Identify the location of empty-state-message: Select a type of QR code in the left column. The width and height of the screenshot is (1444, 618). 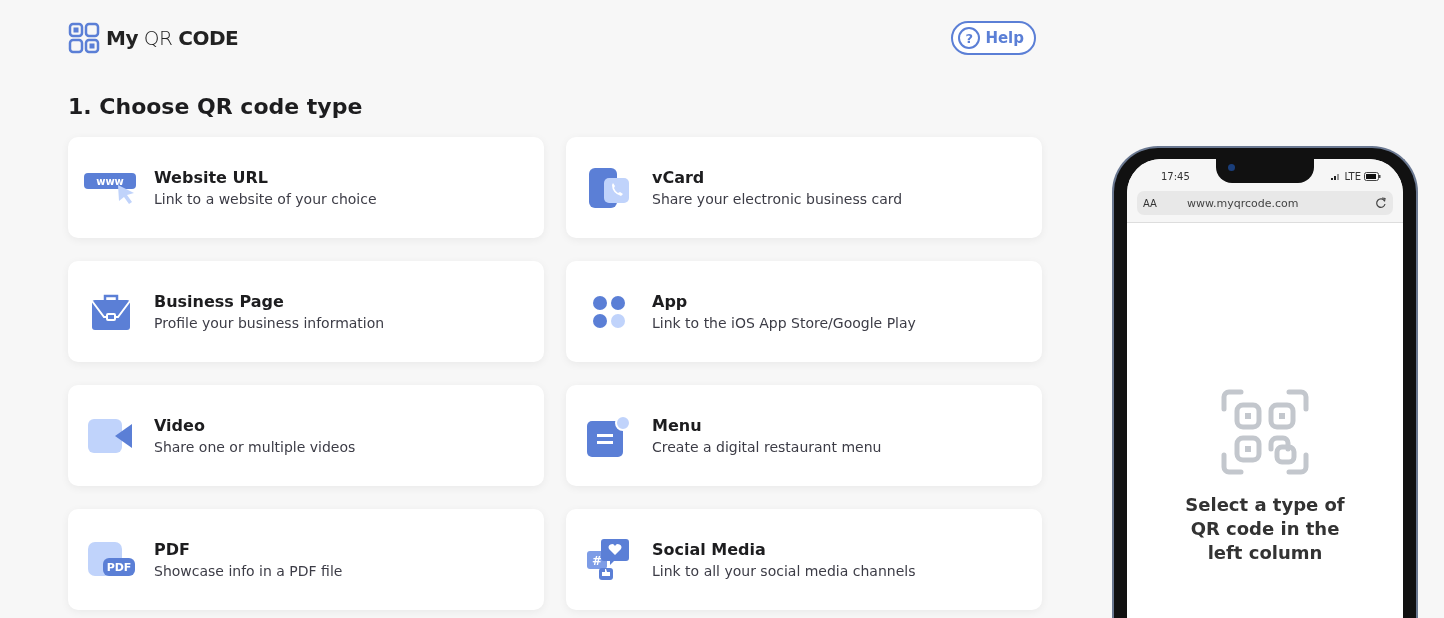
(1265, 529).